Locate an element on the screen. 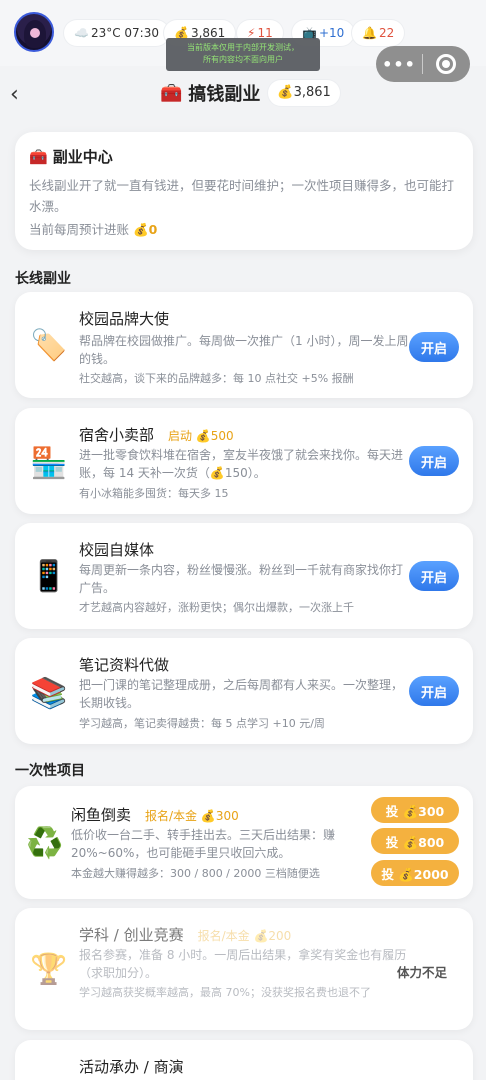 This screenshot has width=486, height=1080. header-money-badge: 💰3,861 is located at coordinates (304, 93).